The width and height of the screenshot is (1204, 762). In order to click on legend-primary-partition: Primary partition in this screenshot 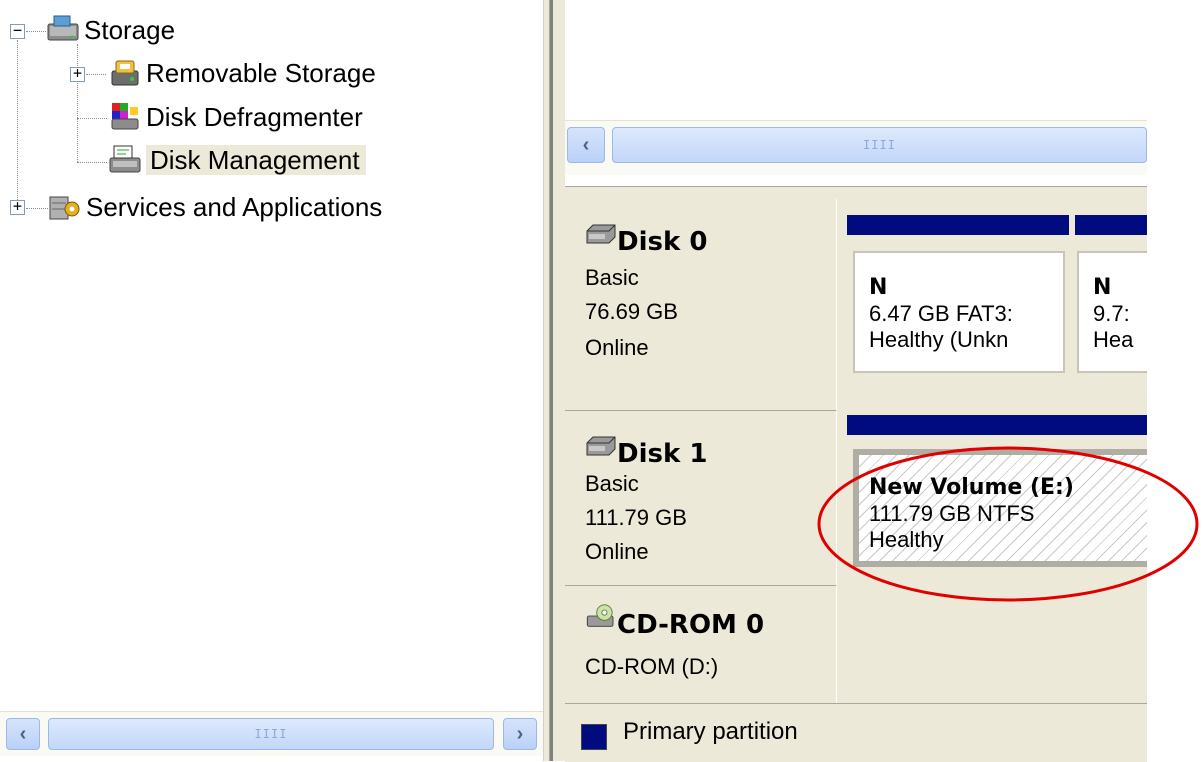, I will do `click(710, 731)`.